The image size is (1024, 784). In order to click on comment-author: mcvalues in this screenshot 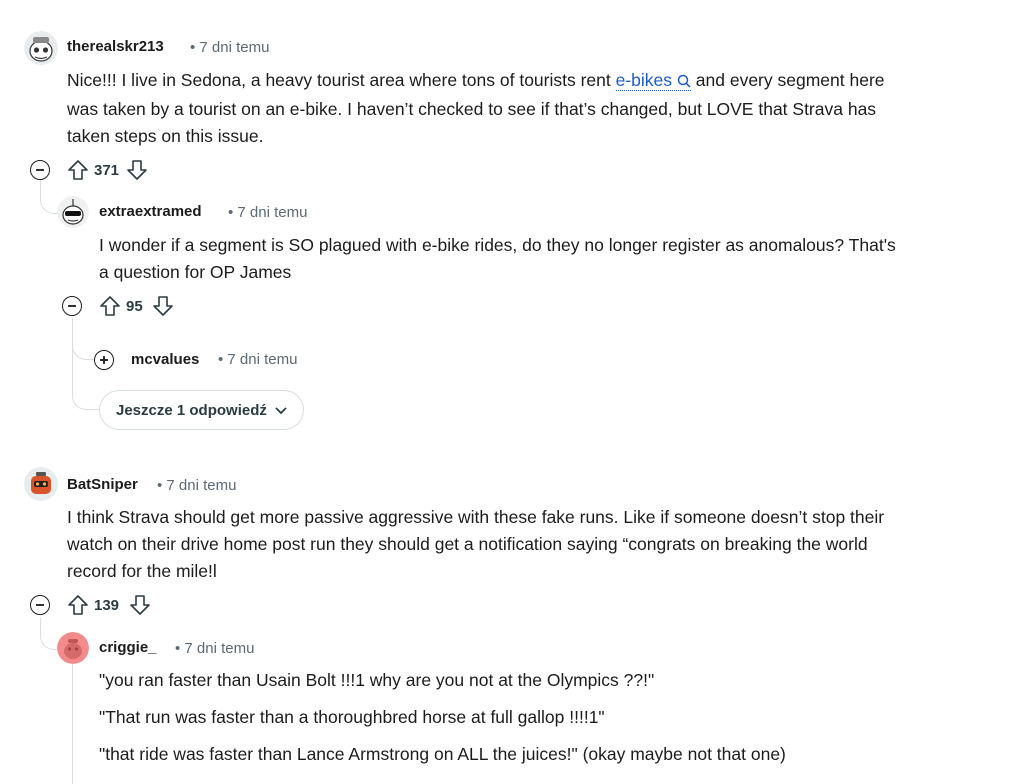, I will do `click(165, 359)`.